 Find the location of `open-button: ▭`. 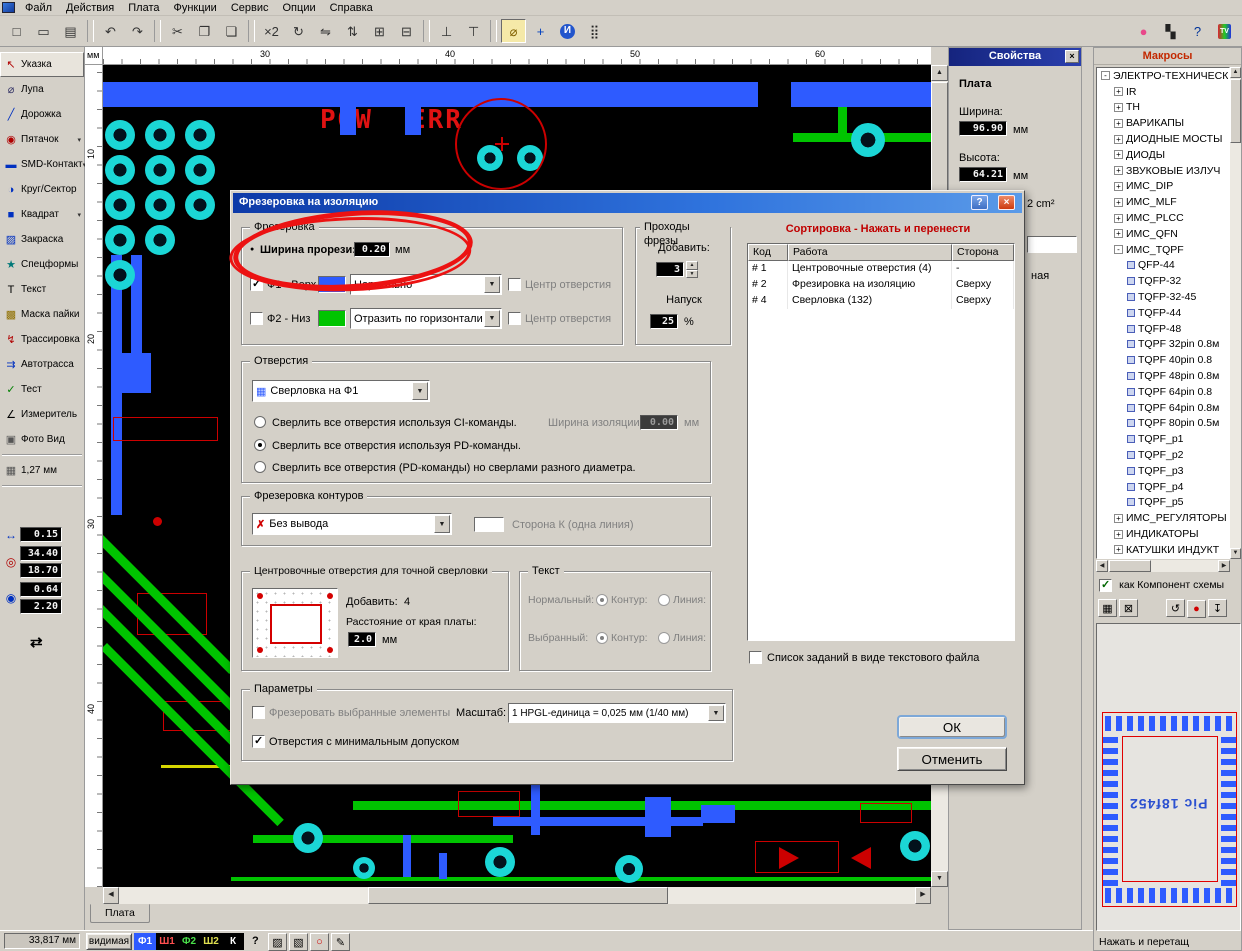

open-button: ▭ is located at coordinates (43, 31).